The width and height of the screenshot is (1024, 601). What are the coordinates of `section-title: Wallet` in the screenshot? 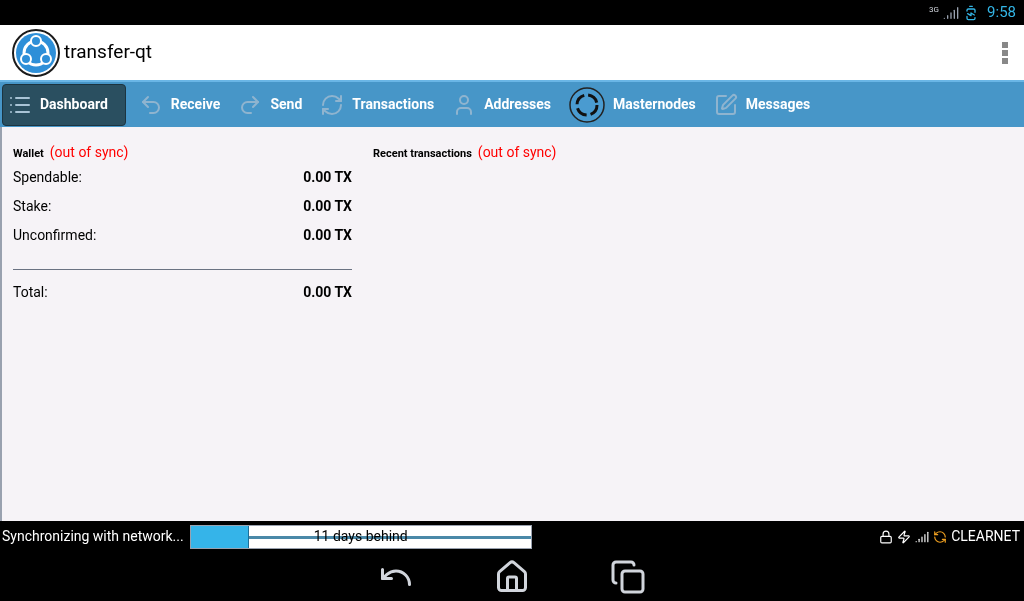 It's located at (28, 154).